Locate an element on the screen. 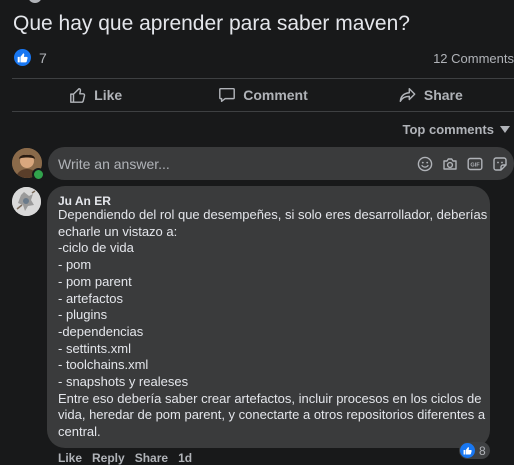 The width and height of the screenshot is (514, 465). speech-bubble-icon is located at coordinates (227, 95).